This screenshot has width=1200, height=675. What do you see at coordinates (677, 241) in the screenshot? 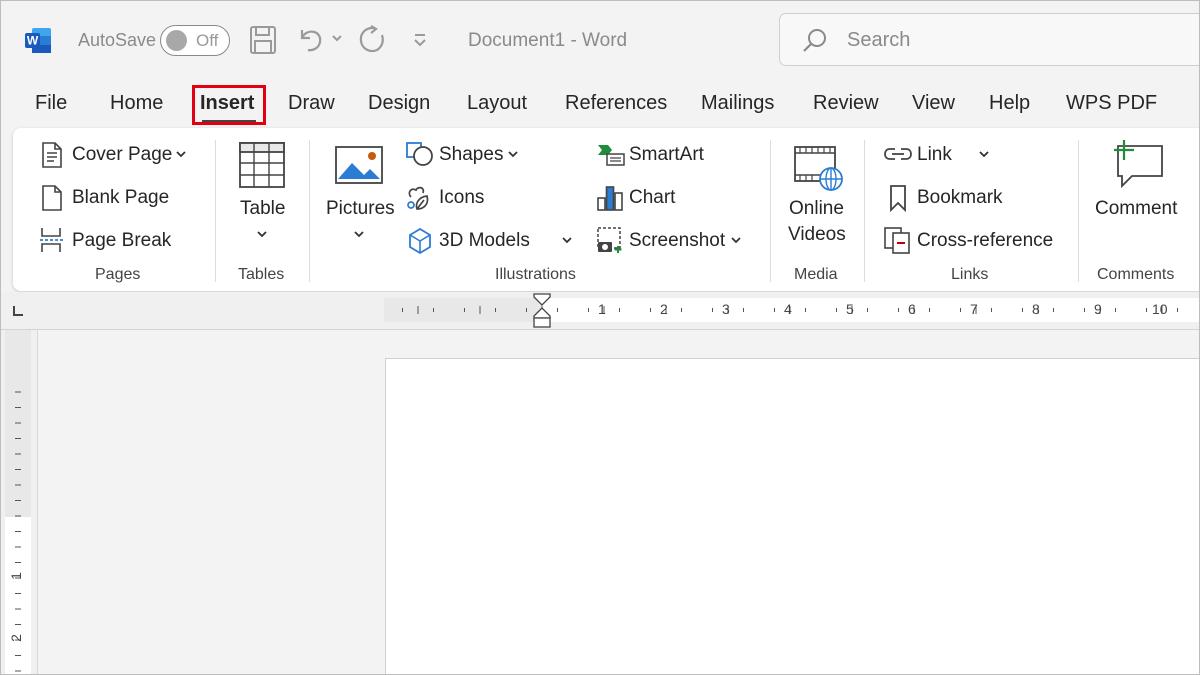
I see `screenshot-button: Screenshot` at bounding box center [677, 241].